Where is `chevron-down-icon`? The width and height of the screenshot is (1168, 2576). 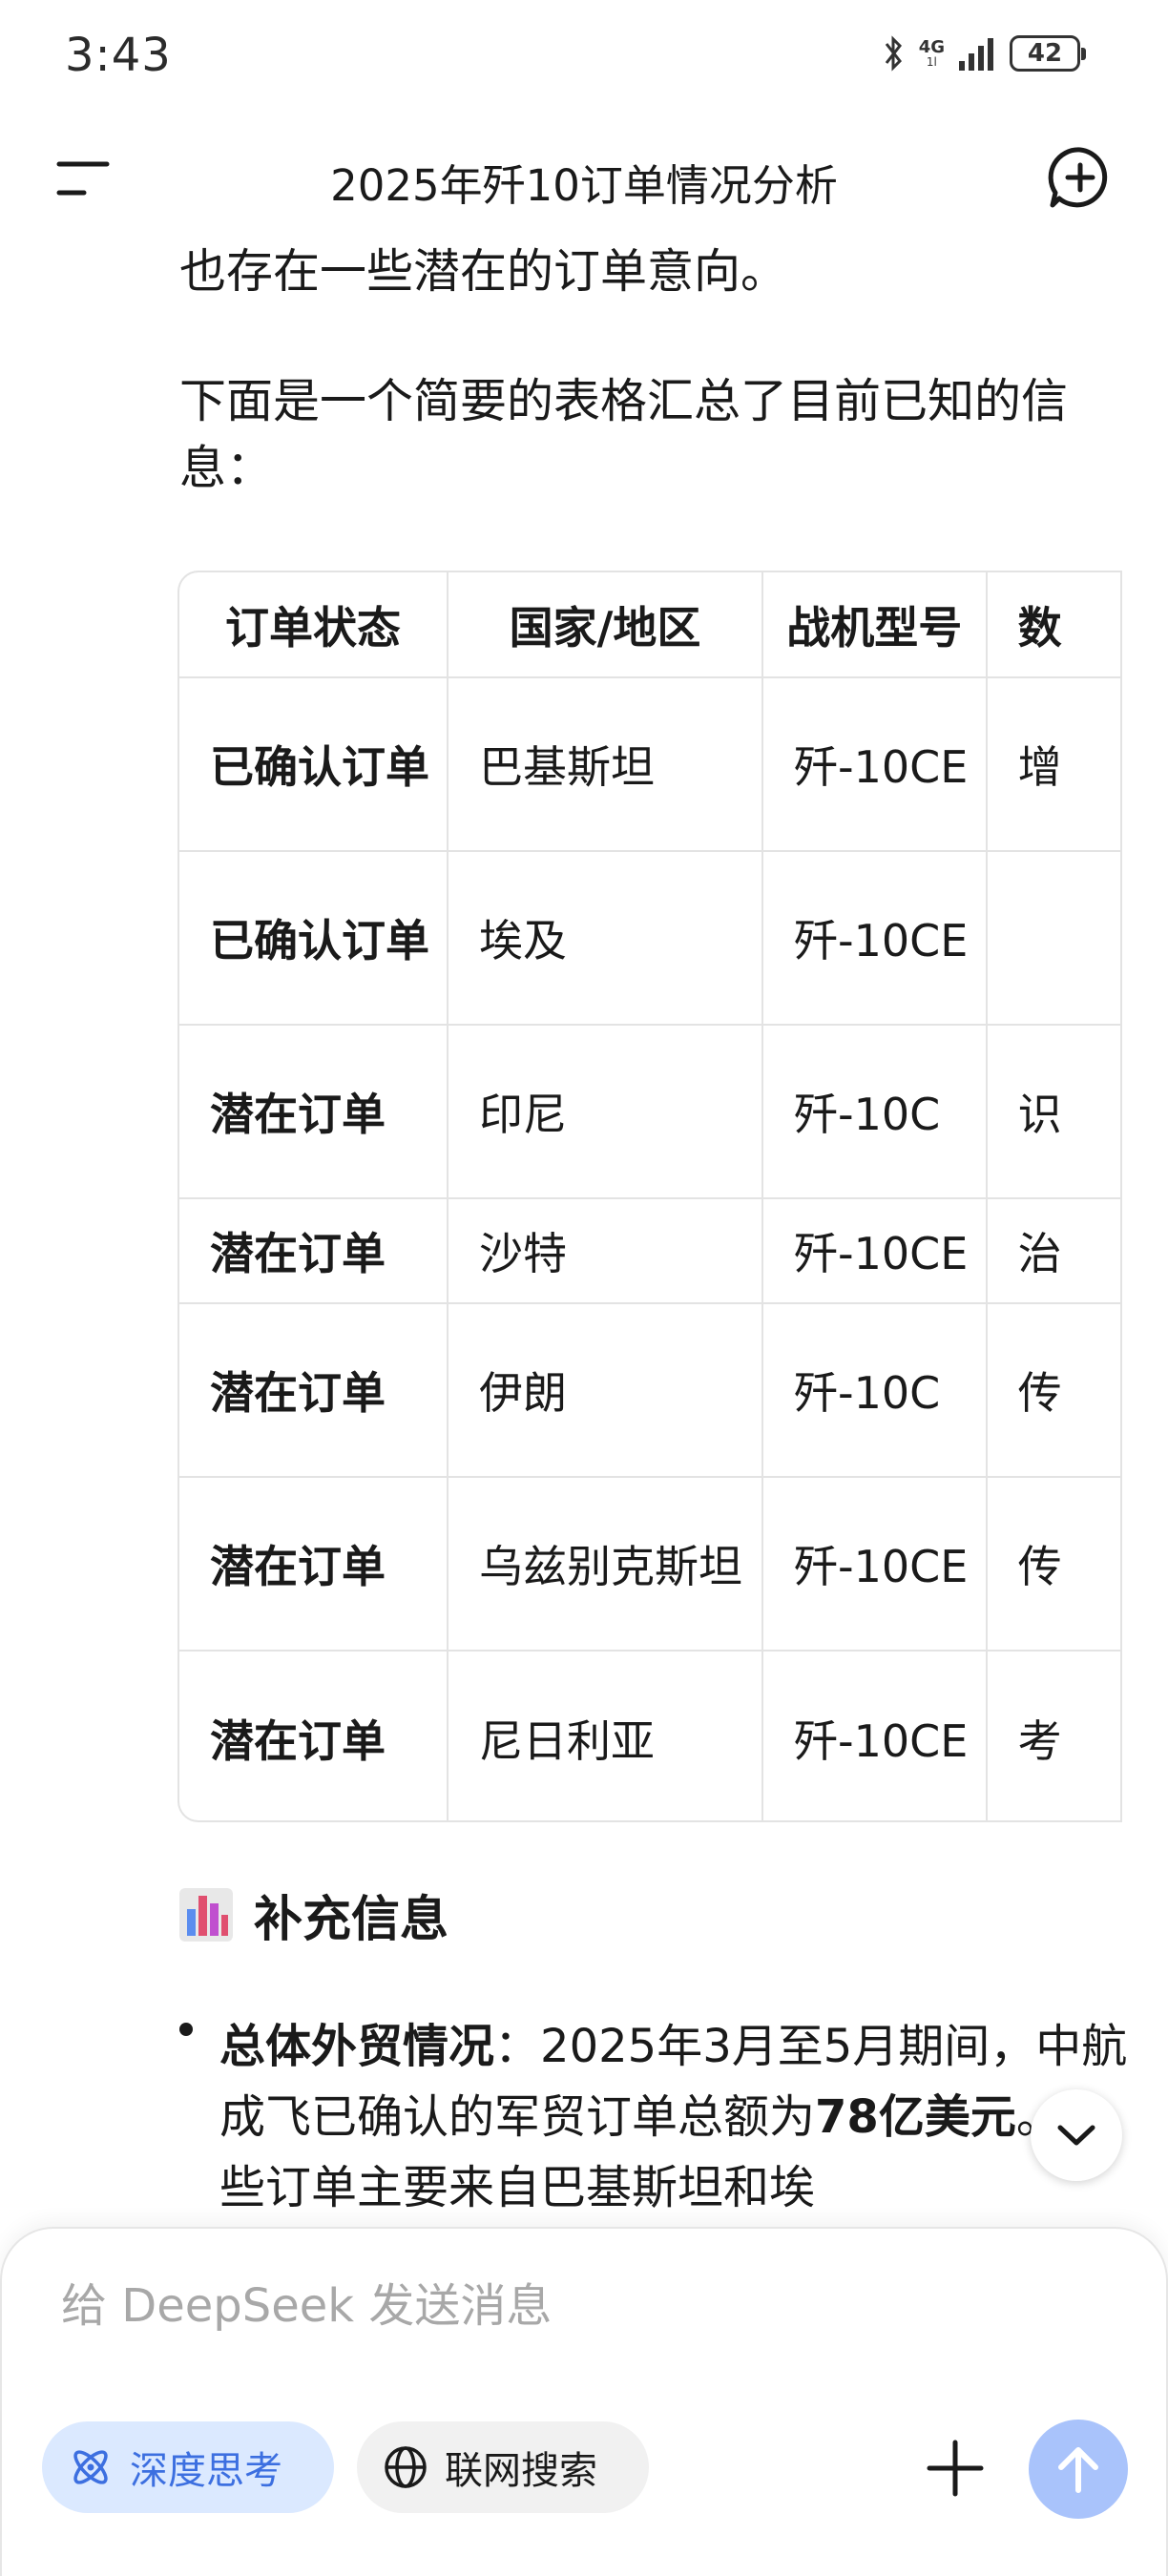
chevron-down-icon is located at coordinates (1076, 2135).